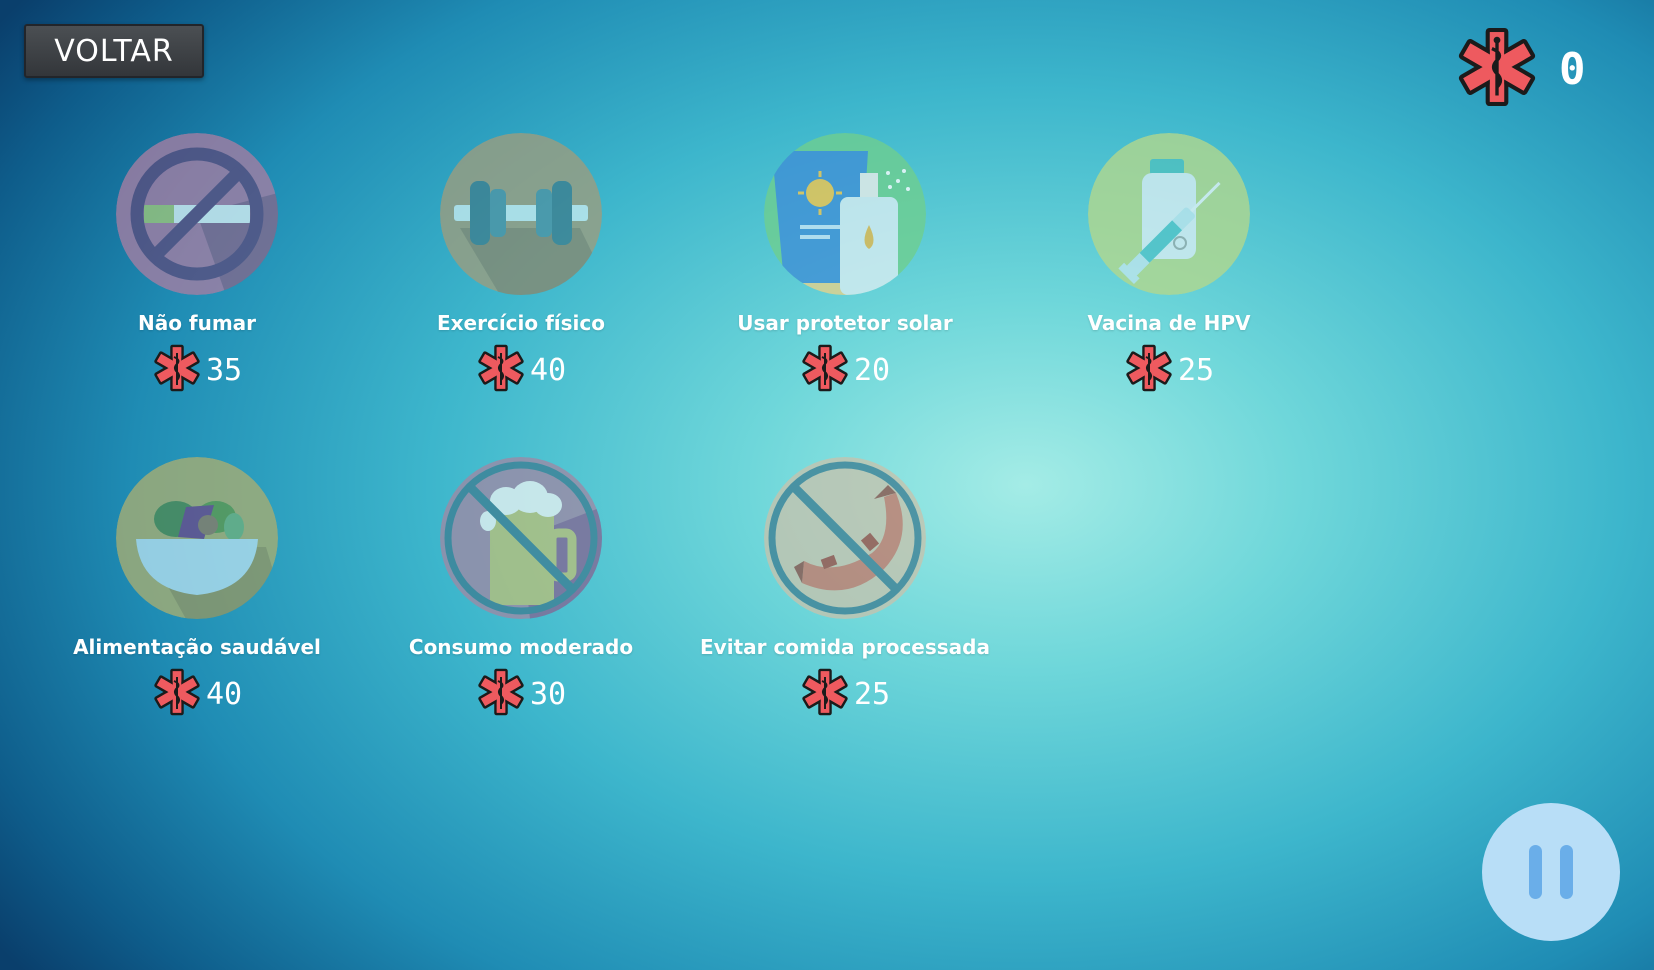  I want to click on shop-item-protetor-solar: Usar protetor solar 20, so click(845, 265).